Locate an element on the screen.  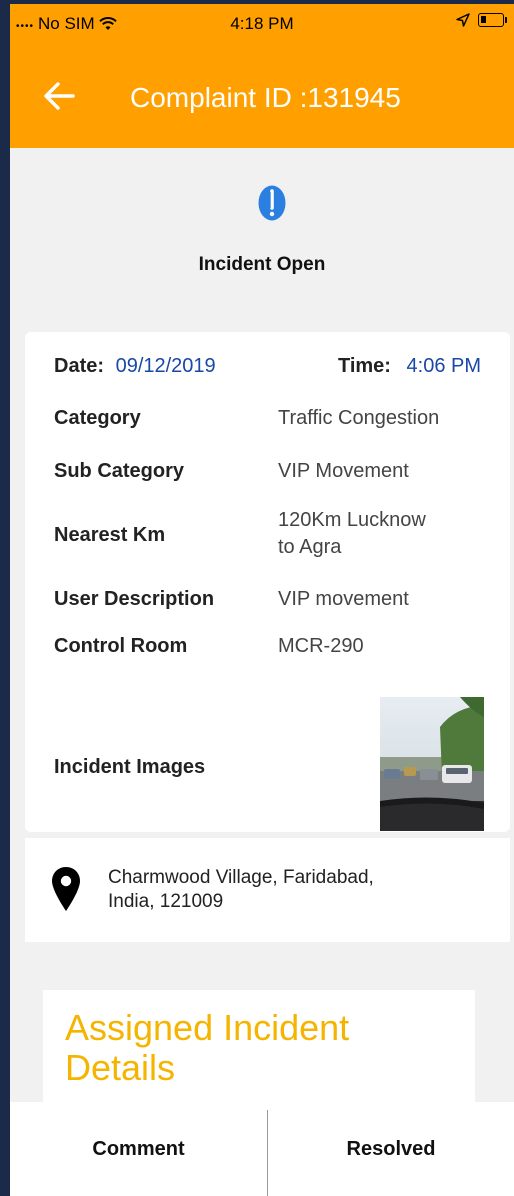
date-value: 09/12/2019 is located at coordinates (165, 366).